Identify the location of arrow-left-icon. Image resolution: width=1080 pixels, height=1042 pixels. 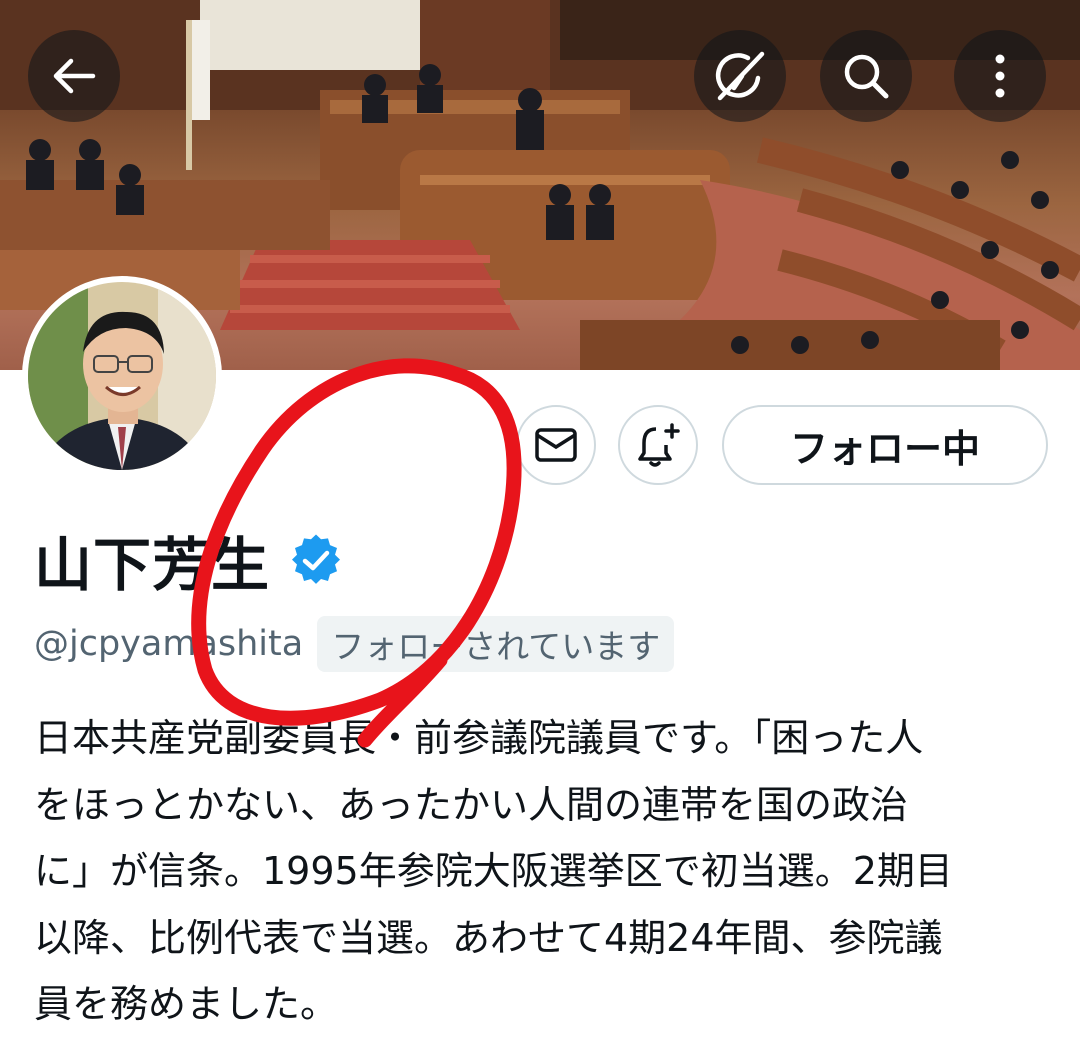
(74, 76).